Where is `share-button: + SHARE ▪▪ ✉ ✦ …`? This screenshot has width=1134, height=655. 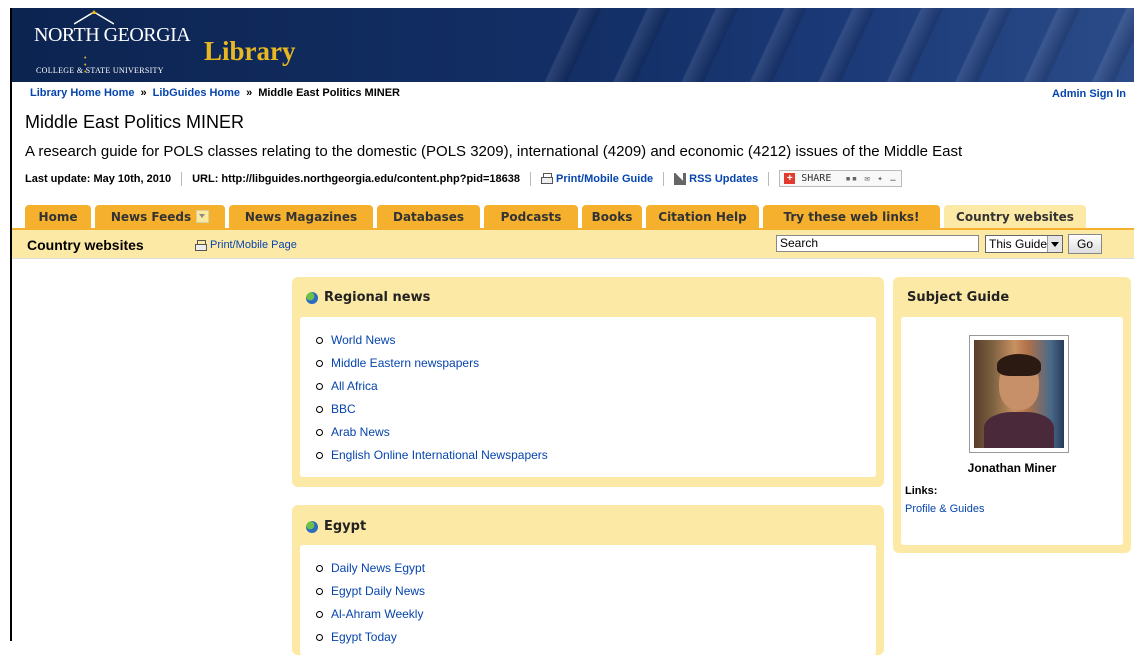 share-button: + SHARE ▪▪ ✉ ✦ … is located at coordinates (840, 178).